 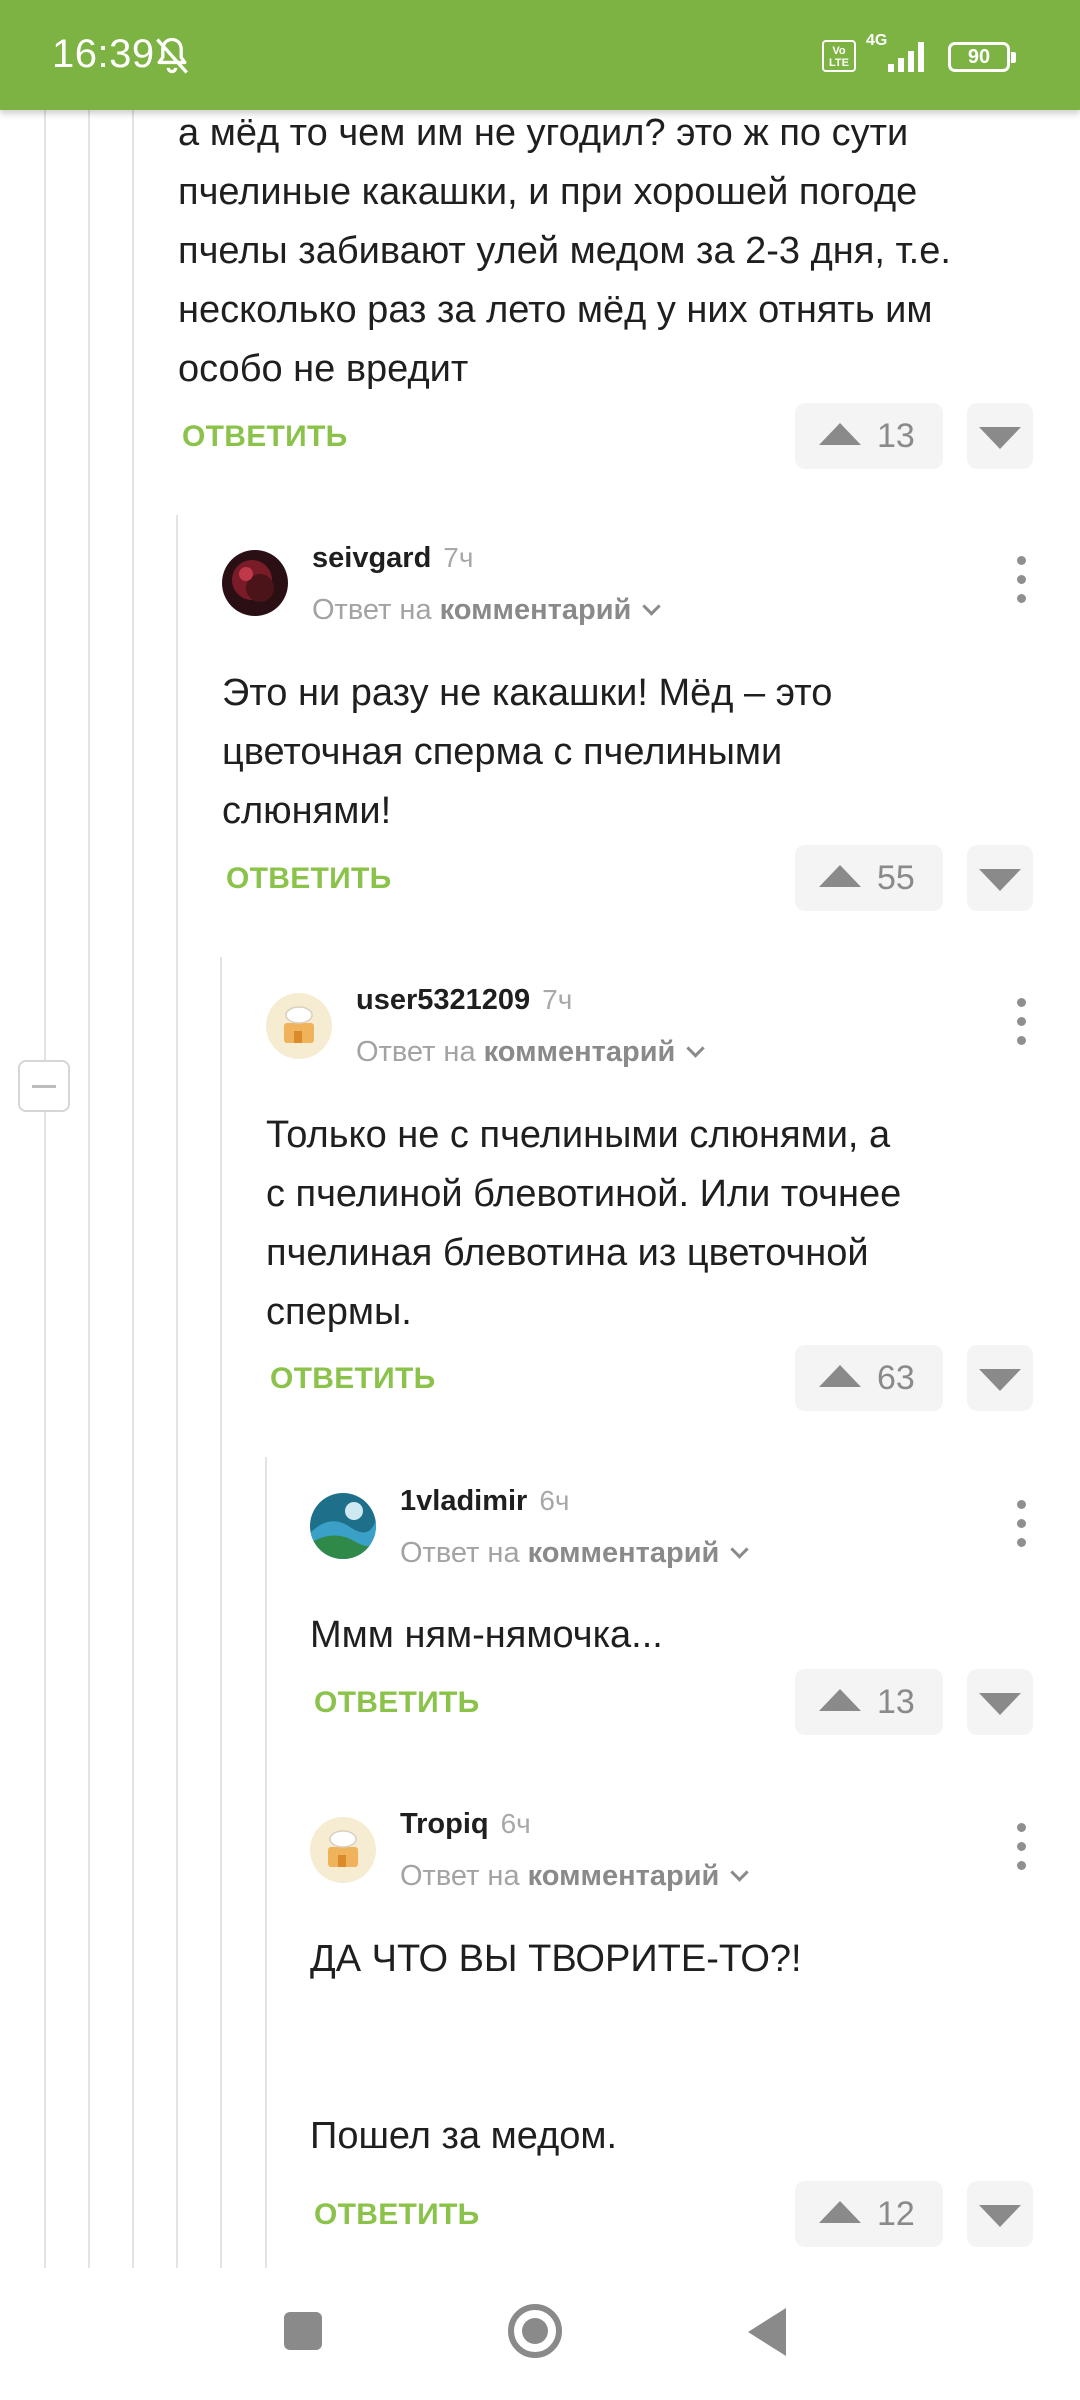 What do you see at coordinates (906, 57) in the screenshot?
I see `signal-icon` at bounding box center [906, 57].